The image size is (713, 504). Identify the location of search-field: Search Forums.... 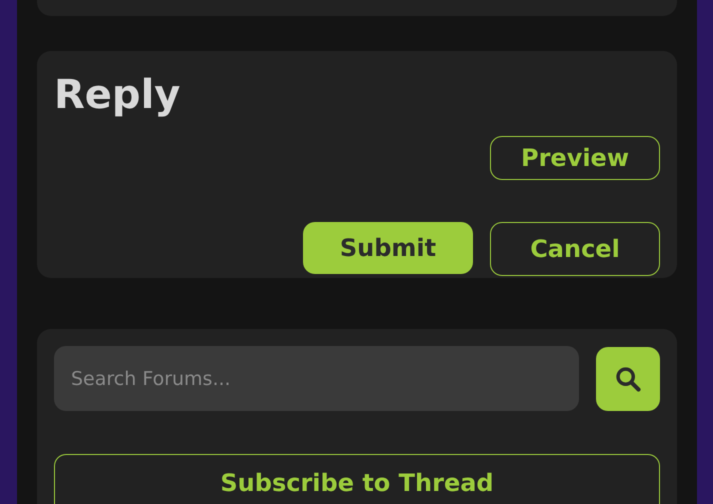
(316, 378).